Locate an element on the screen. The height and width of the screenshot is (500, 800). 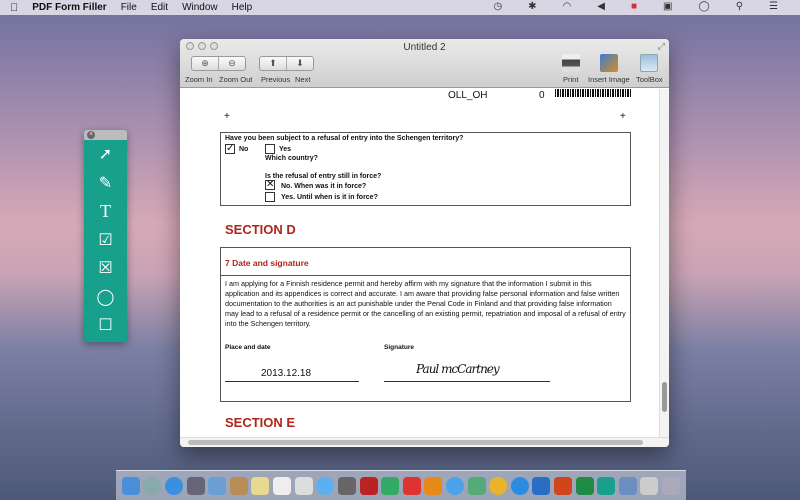
photo-booth-icon is located at coordinates (368, 485).